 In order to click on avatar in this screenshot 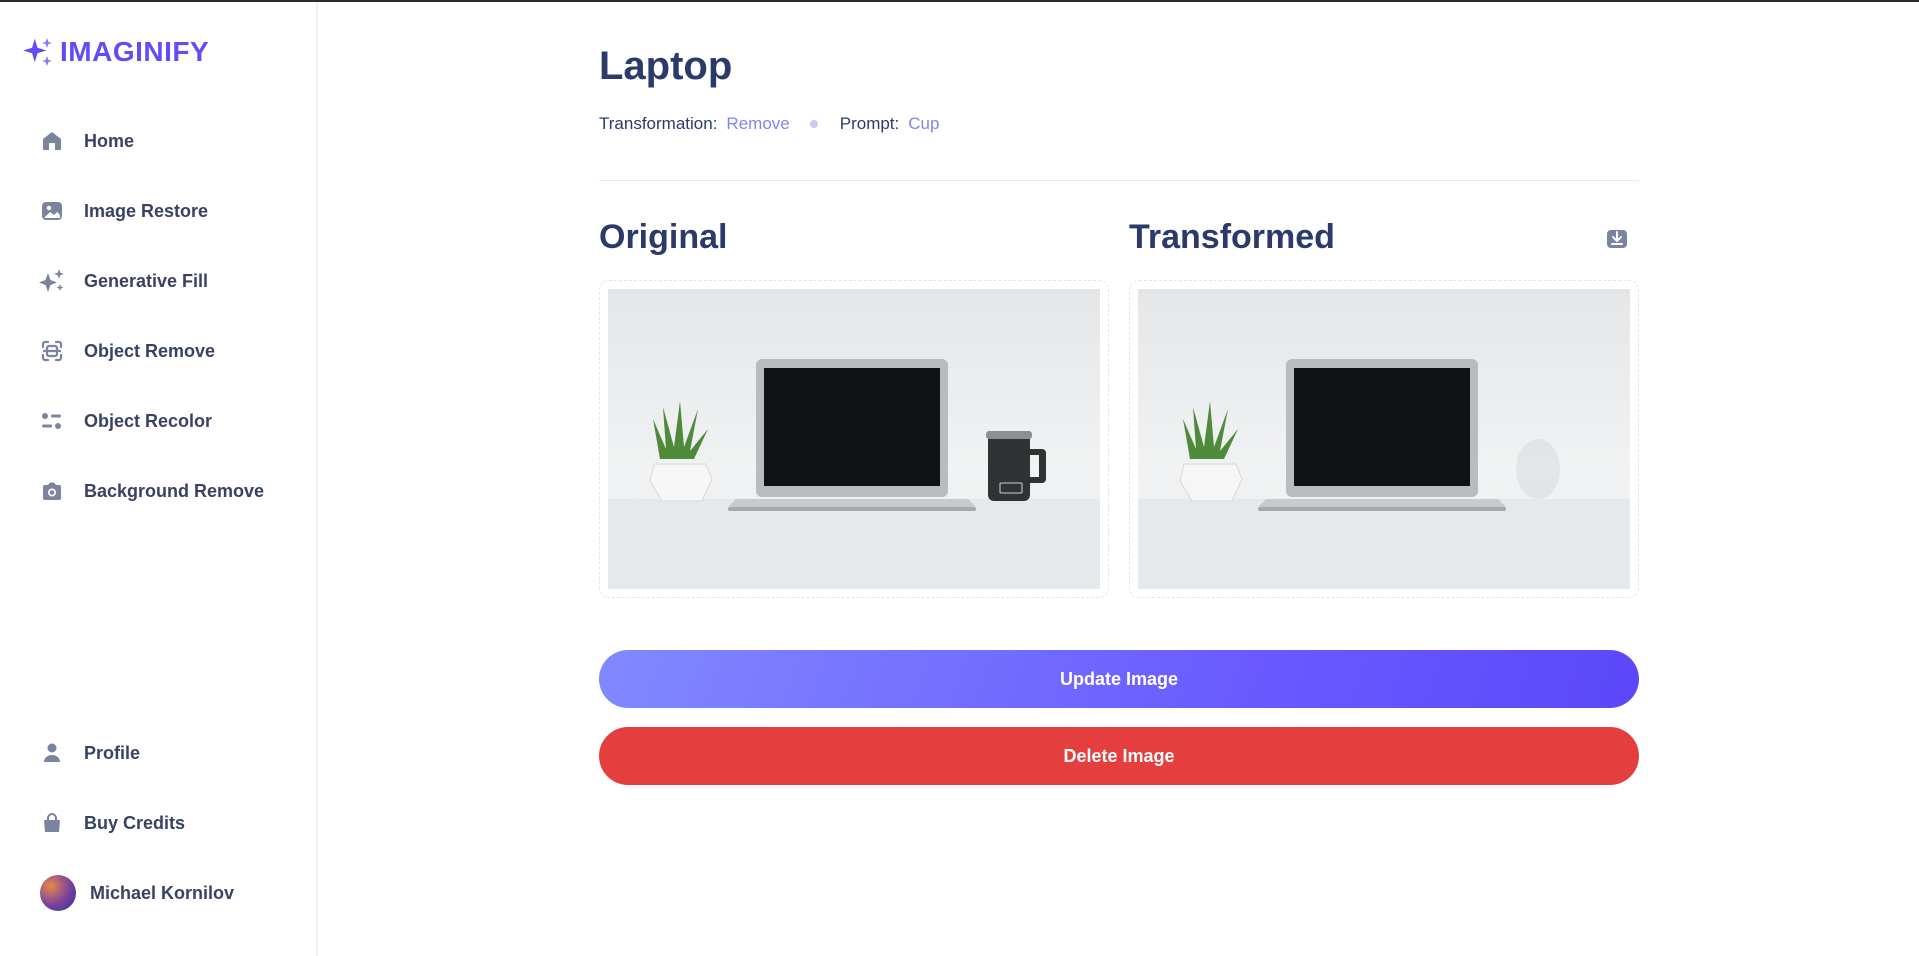, I will do `click(58, 893)`.